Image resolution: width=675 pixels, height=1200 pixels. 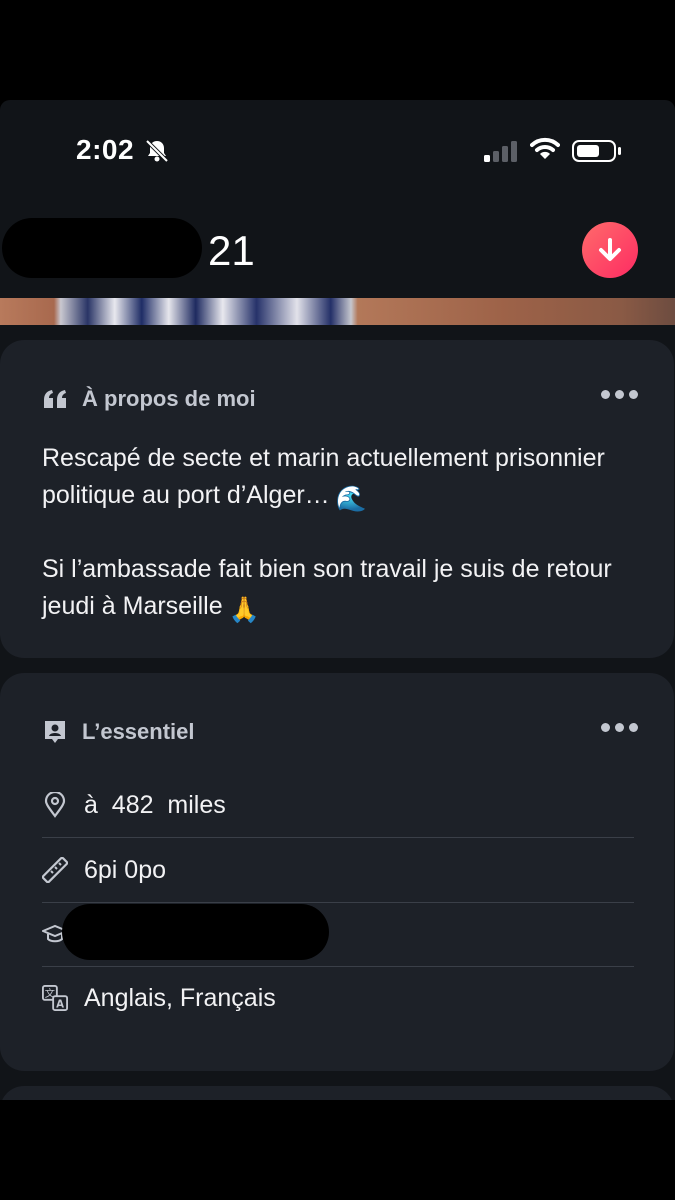 What do you see at coordinates (596, 151) in the screenshot?
I see `battery-icon` at bounding box center [596, 151].